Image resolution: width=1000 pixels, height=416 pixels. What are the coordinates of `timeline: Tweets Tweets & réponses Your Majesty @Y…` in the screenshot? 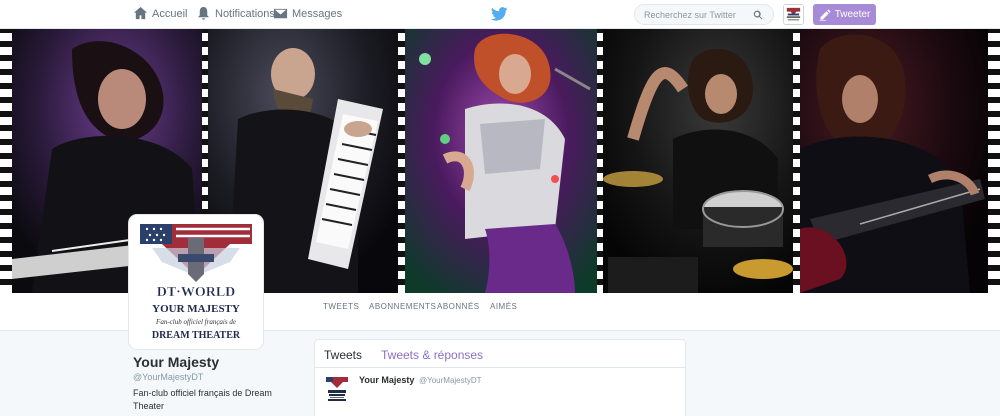 It's located at (500, 377).